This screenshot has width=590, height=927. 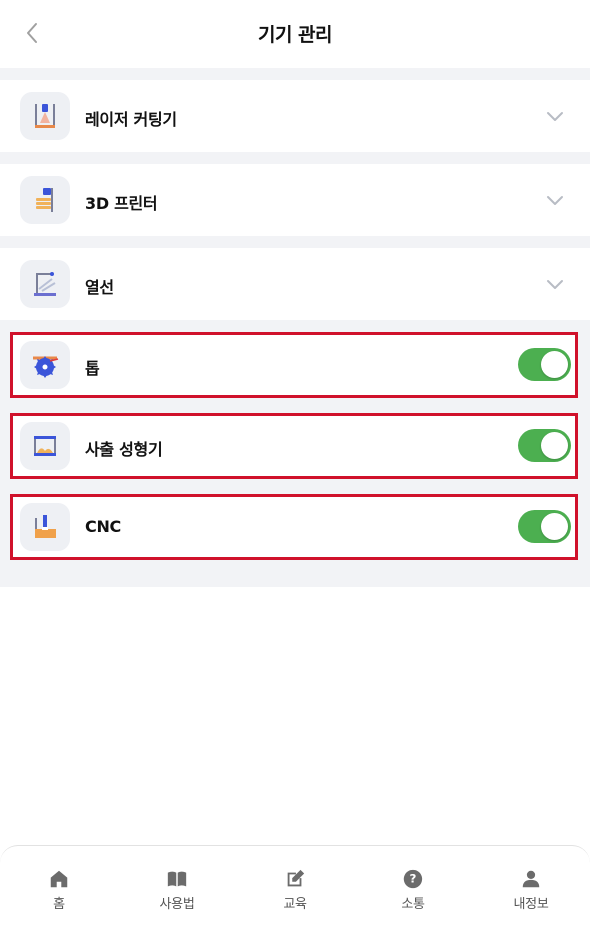 What do you see at coordinates (295, 200) in the screenshot?
I see `device-row-3d-printer: 3D 프린터` at bounding box center [295, 200].